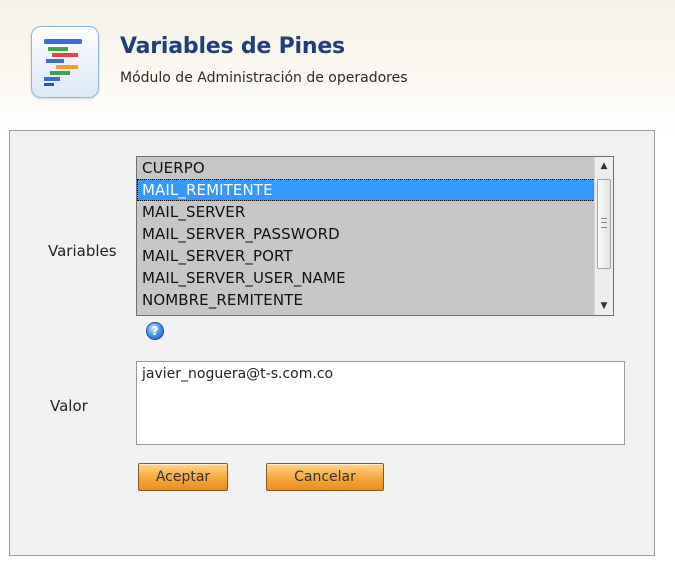  What do you see at coordinates (604, 166) in the screenshot?
I see `scroll-up-arrow-icon: ▲` at bounding box center [604, 166].